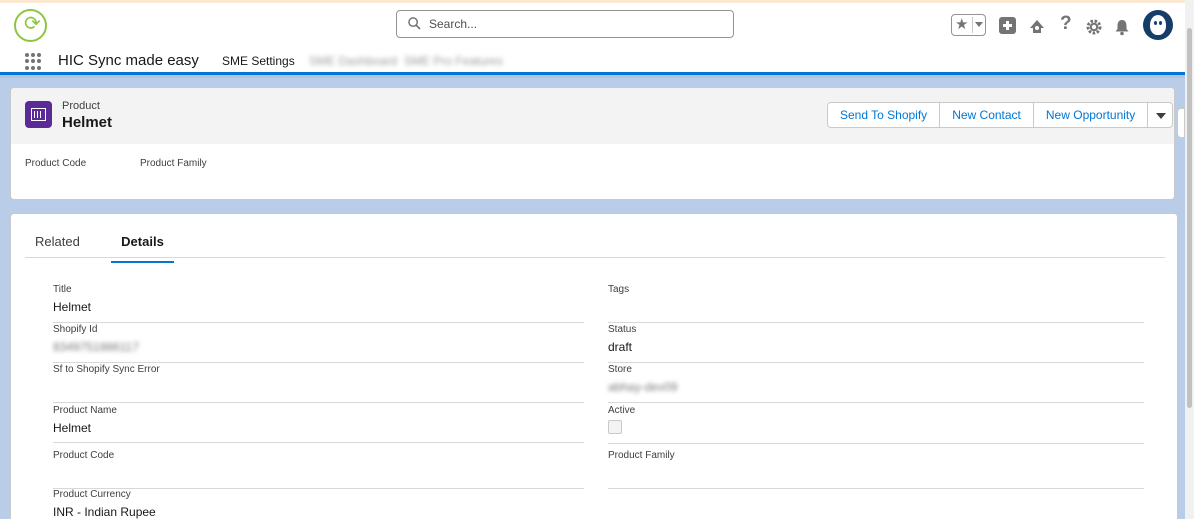 Image resolution: width=1194 pixels, height=519 pixels. What do you see at coordinates (33, 61) in the screenshot?
I see `app-launcher-icon` at bounding box center [33, 61].